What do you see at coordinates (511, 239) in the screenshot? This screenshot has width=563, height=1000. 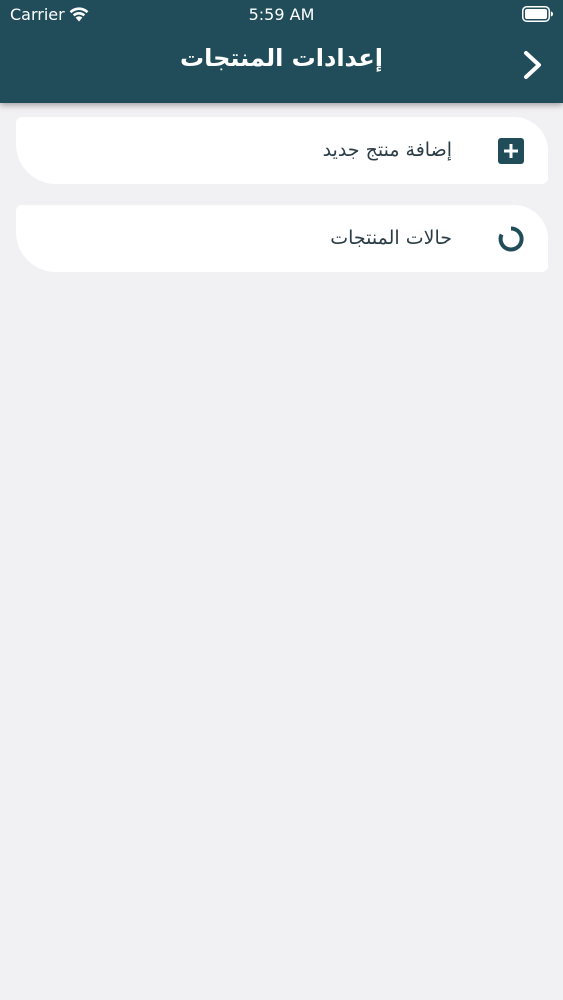 I see `circle-status-icon` at bounding box center [511, 239].